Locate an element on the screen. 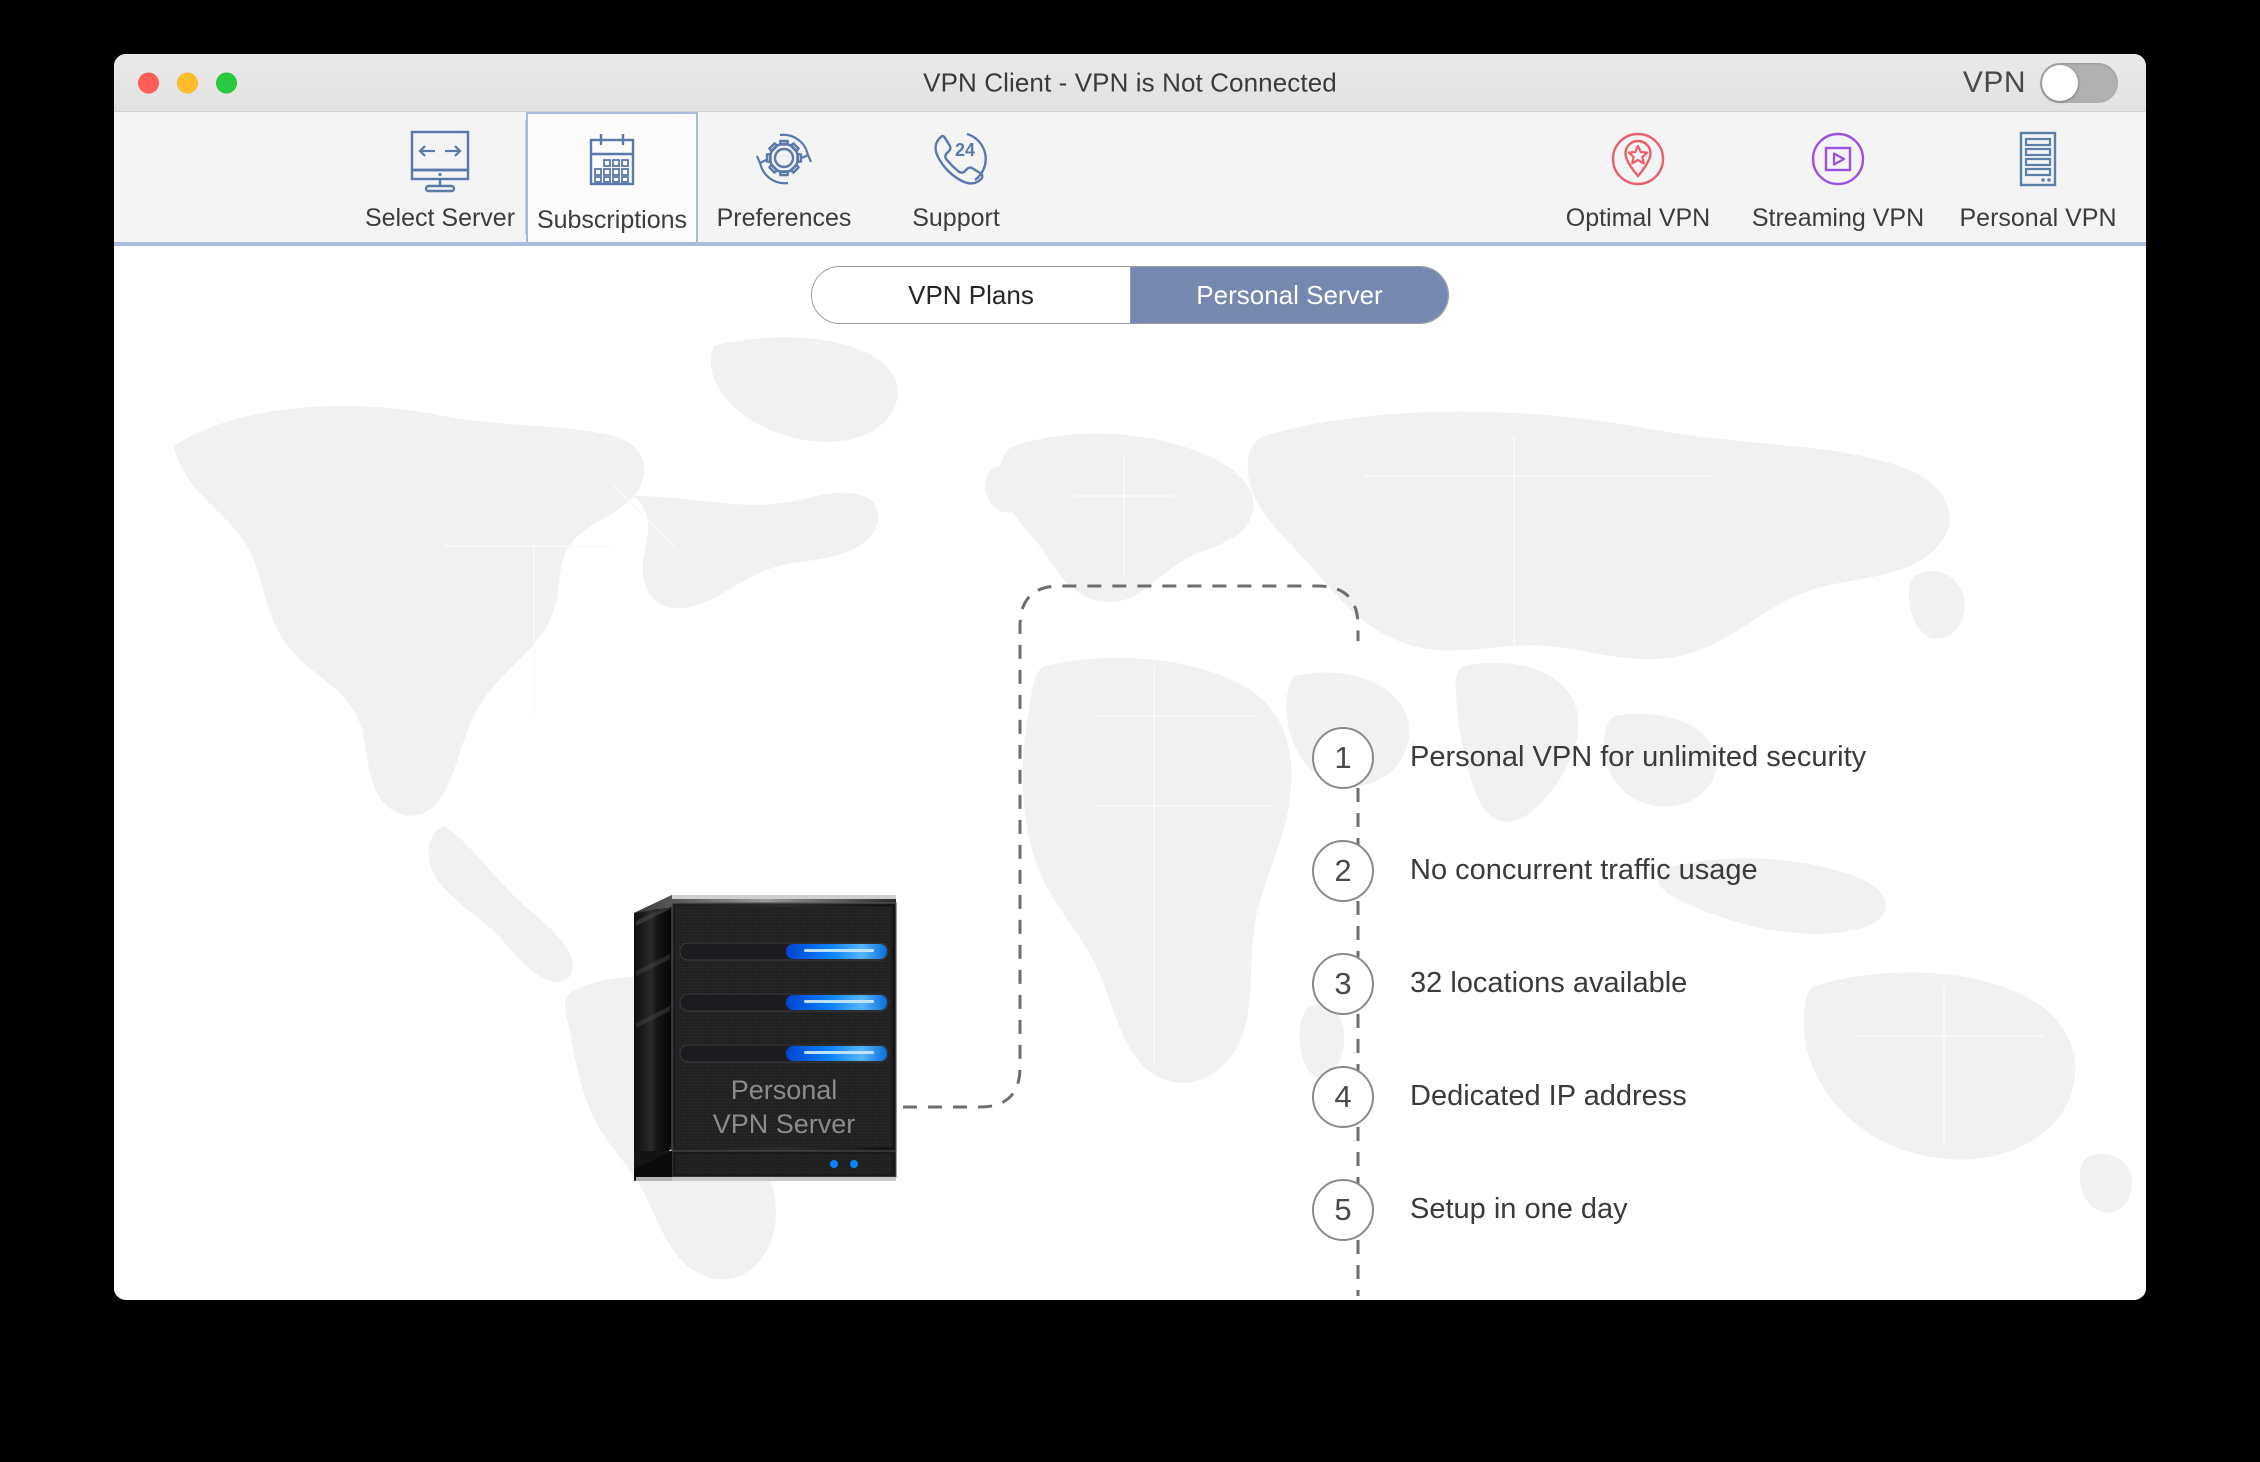  toolbar-item-label: Subscriptions is located at coordinates (612, 220).